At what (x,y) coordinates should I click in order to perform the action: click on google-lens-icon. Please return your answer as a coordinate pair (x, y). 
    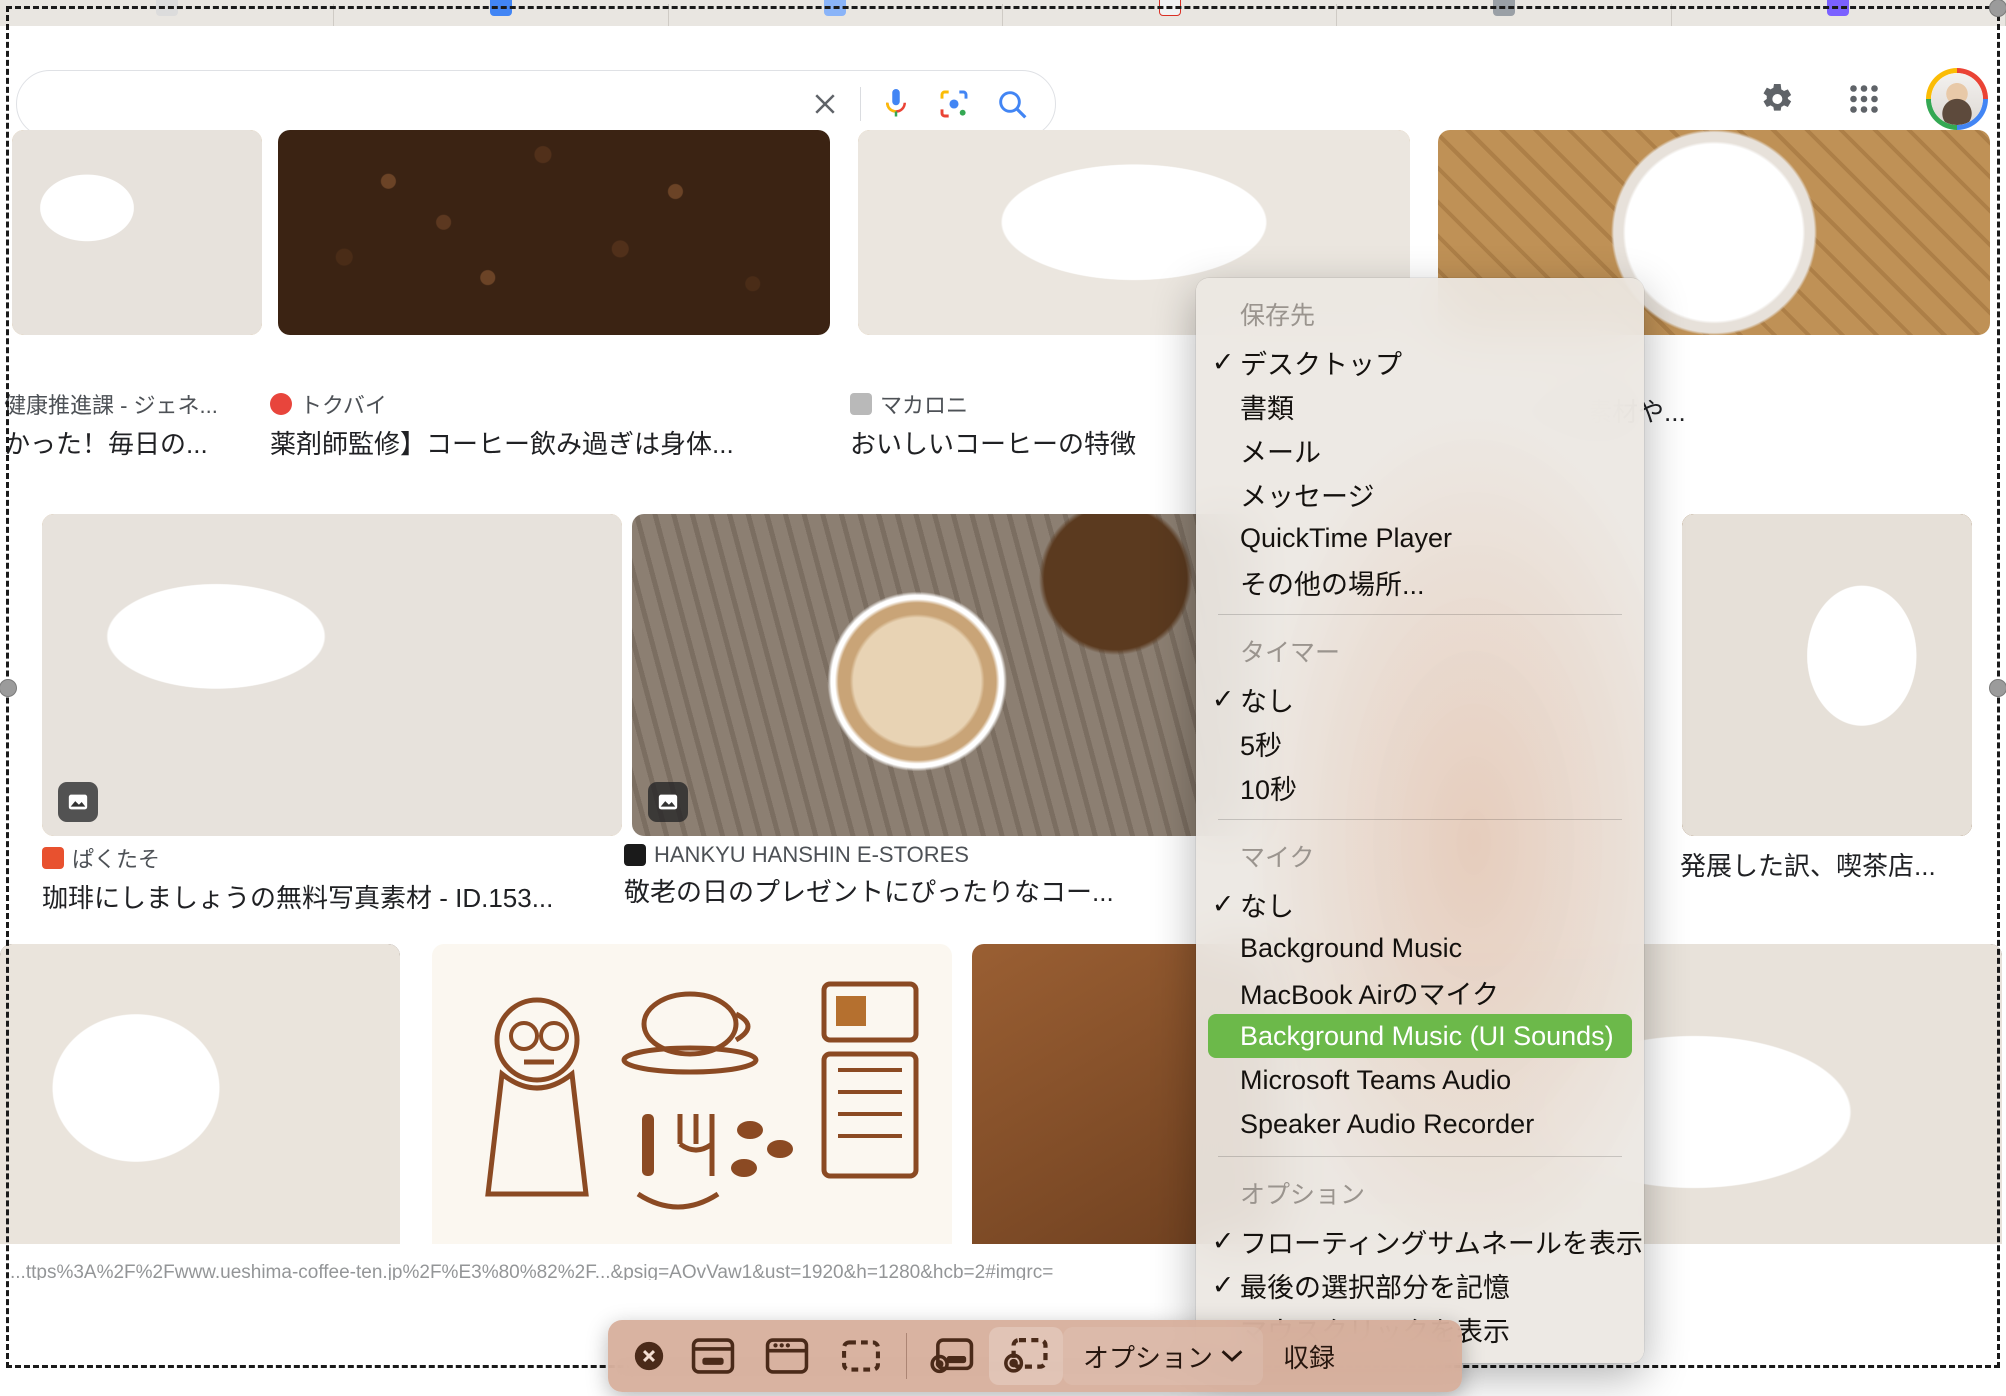
    Looking at the image, I should click on (954, 104).